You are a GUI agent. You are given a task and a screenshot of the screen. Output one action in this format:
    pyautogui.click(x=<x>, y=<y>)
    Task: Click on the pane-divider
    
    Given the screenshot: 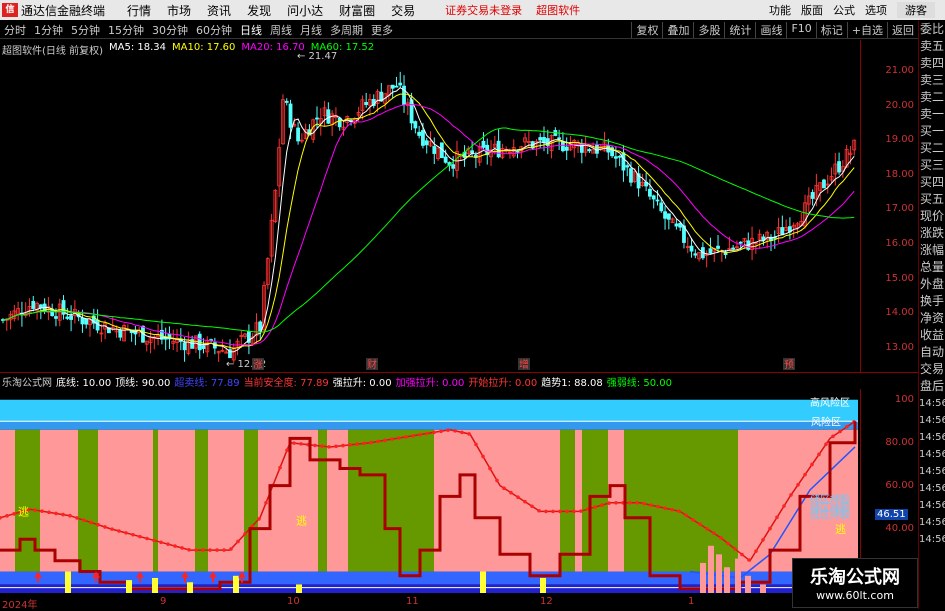 What is the action you would take?
    pyautogui.click(x=459, y=372)
    